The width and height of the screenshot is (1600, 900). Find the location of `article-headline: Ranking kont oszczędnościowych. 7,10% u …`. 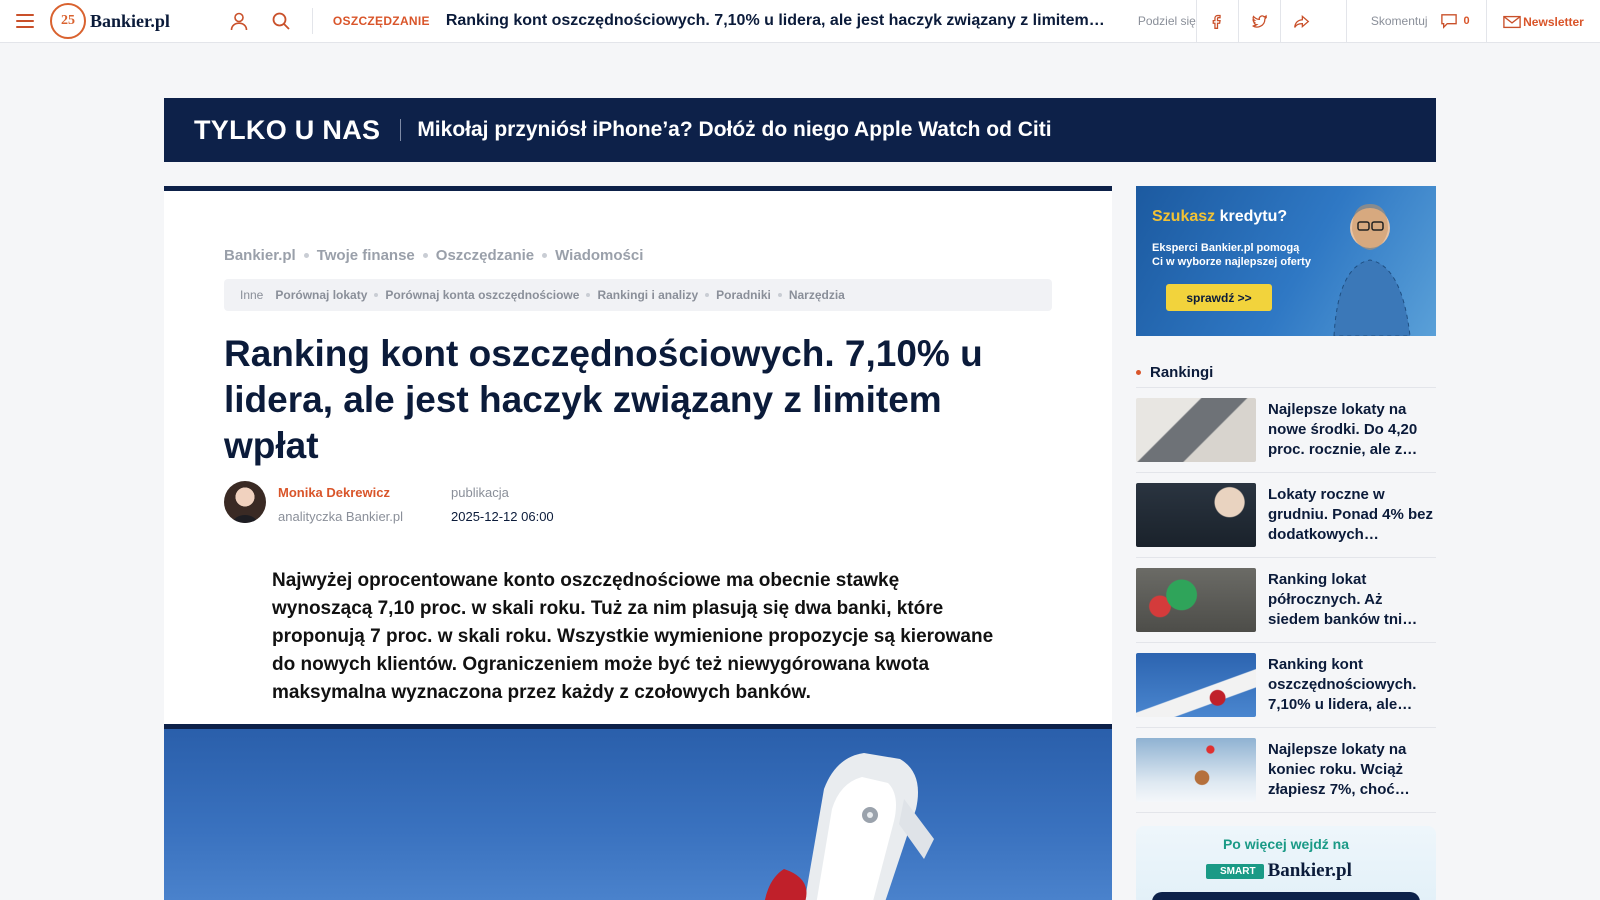

article-headline: Ranking kont oszczędnościowych. 7,10% u … is located at coordinates (603, 399).